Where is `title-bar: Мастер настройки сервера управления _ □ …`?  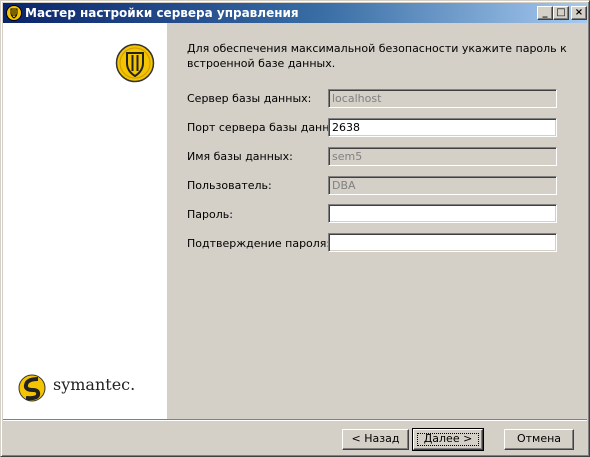 title-bar: Мастер настройки сервера управления _ □ … is located at coordinates (295, 13).